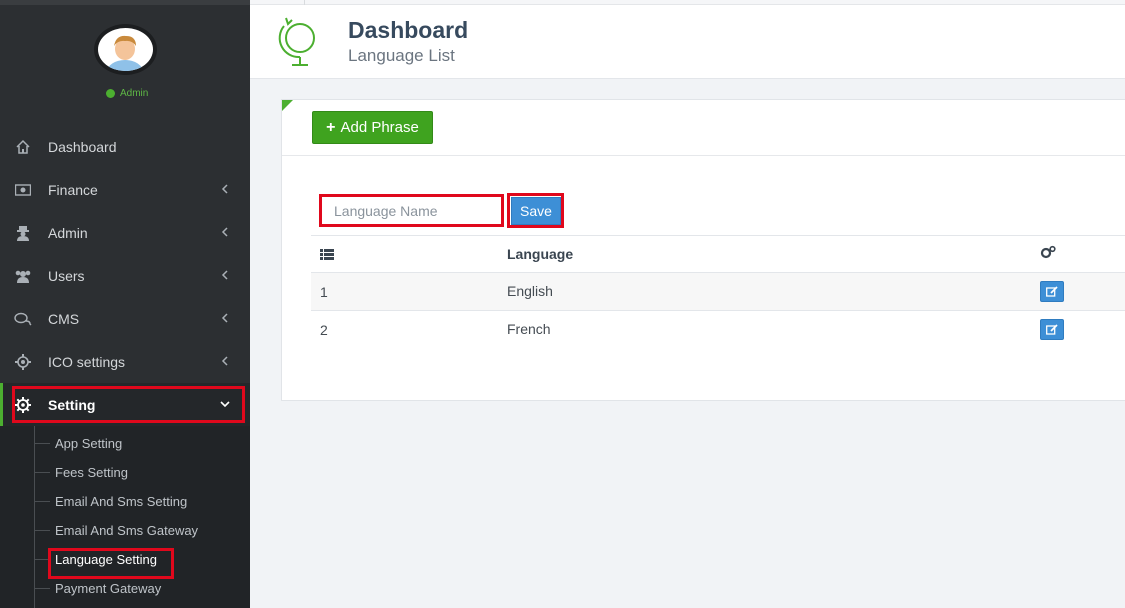 Image resolution: width=1125 pixels, height=608 pixels. I want to click on panel-corner-accent, so click(287, 105).